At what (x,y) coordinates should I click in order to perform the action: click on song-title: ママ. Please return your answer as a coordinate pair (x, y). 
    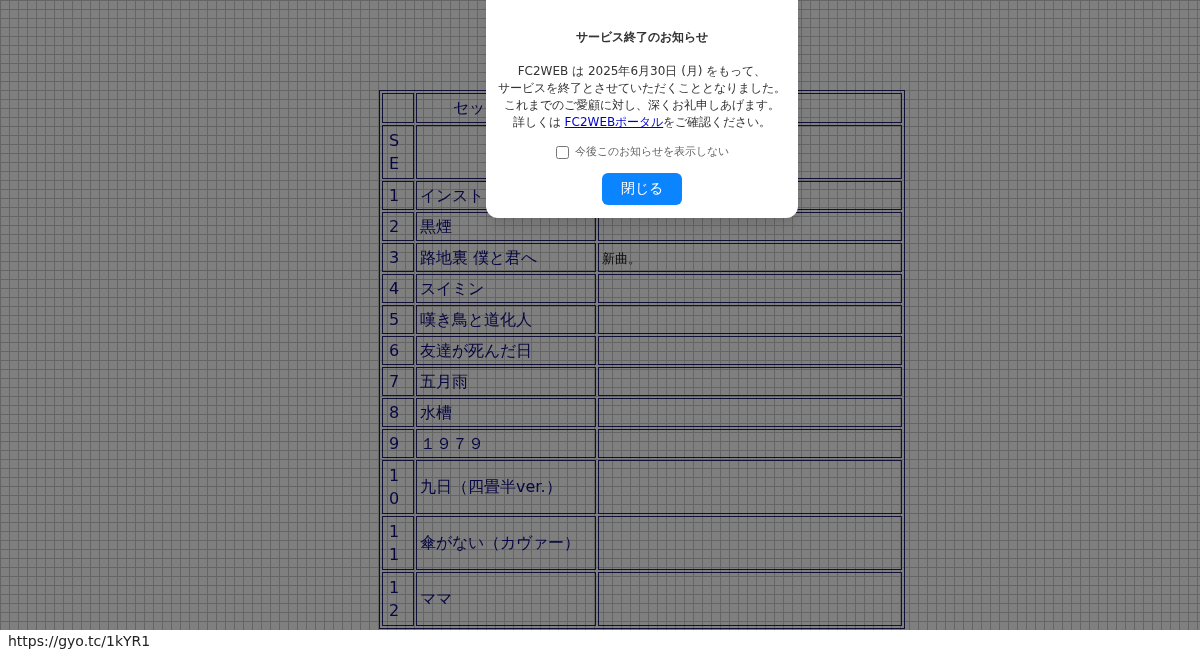
    Looking at the image, I should click on (436, 598).